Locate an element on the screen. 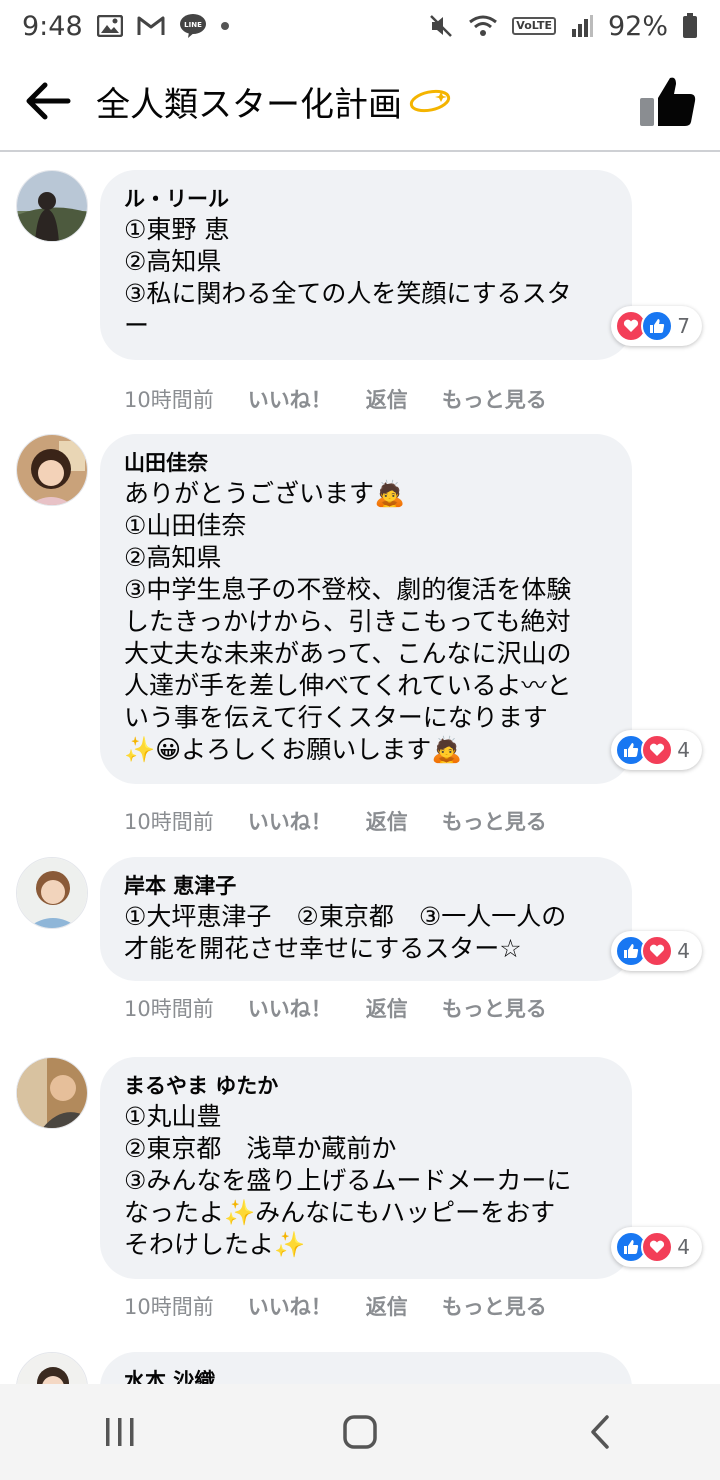 The image size is (720, 1480). home-icon is located at coordinates (360, 1432).